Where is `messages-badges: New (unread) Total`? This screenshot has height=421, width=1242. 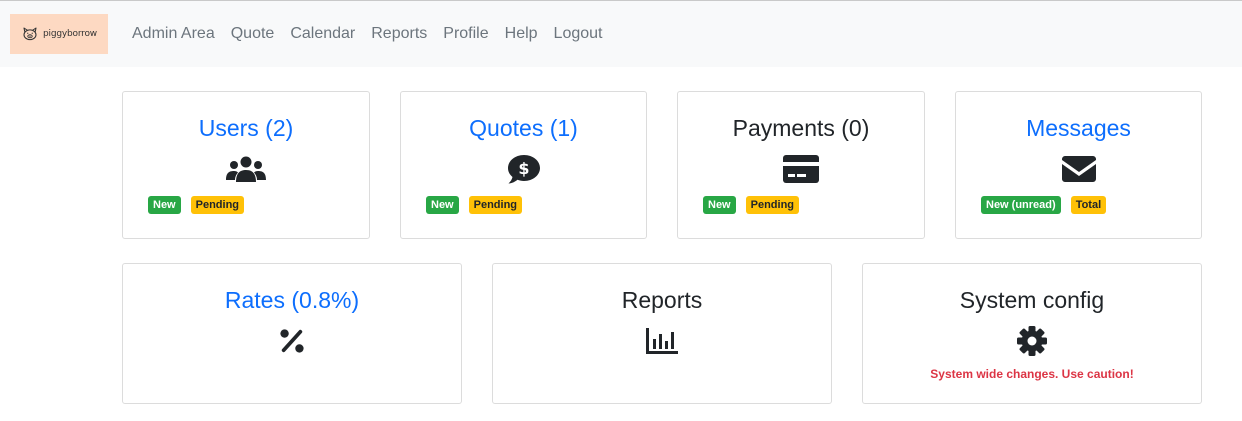 messages-badges: New (unread) Total is located at coordinates (1044, 205).